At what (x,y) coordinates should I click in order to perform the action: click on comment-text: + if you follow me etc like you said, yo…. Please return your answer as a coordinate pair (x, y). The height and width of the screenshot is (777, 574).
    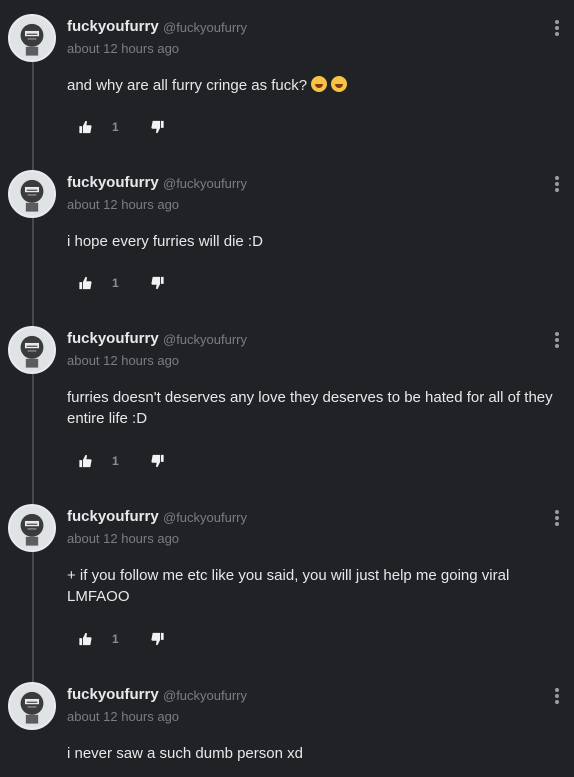
    Looking at the image, I should click on (288, 586).